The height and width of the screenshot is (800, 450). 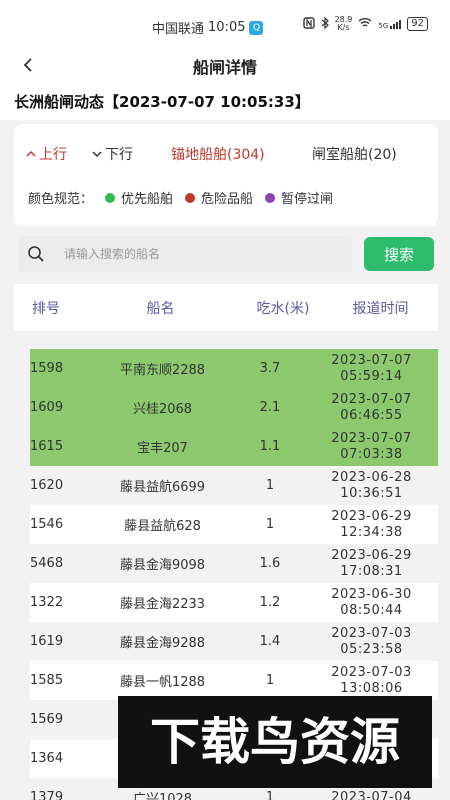 What do you see at coordinates (371, 649) in the screenshot?
I see `report-clock: 05:23:58` at bounding box center [371, 649].